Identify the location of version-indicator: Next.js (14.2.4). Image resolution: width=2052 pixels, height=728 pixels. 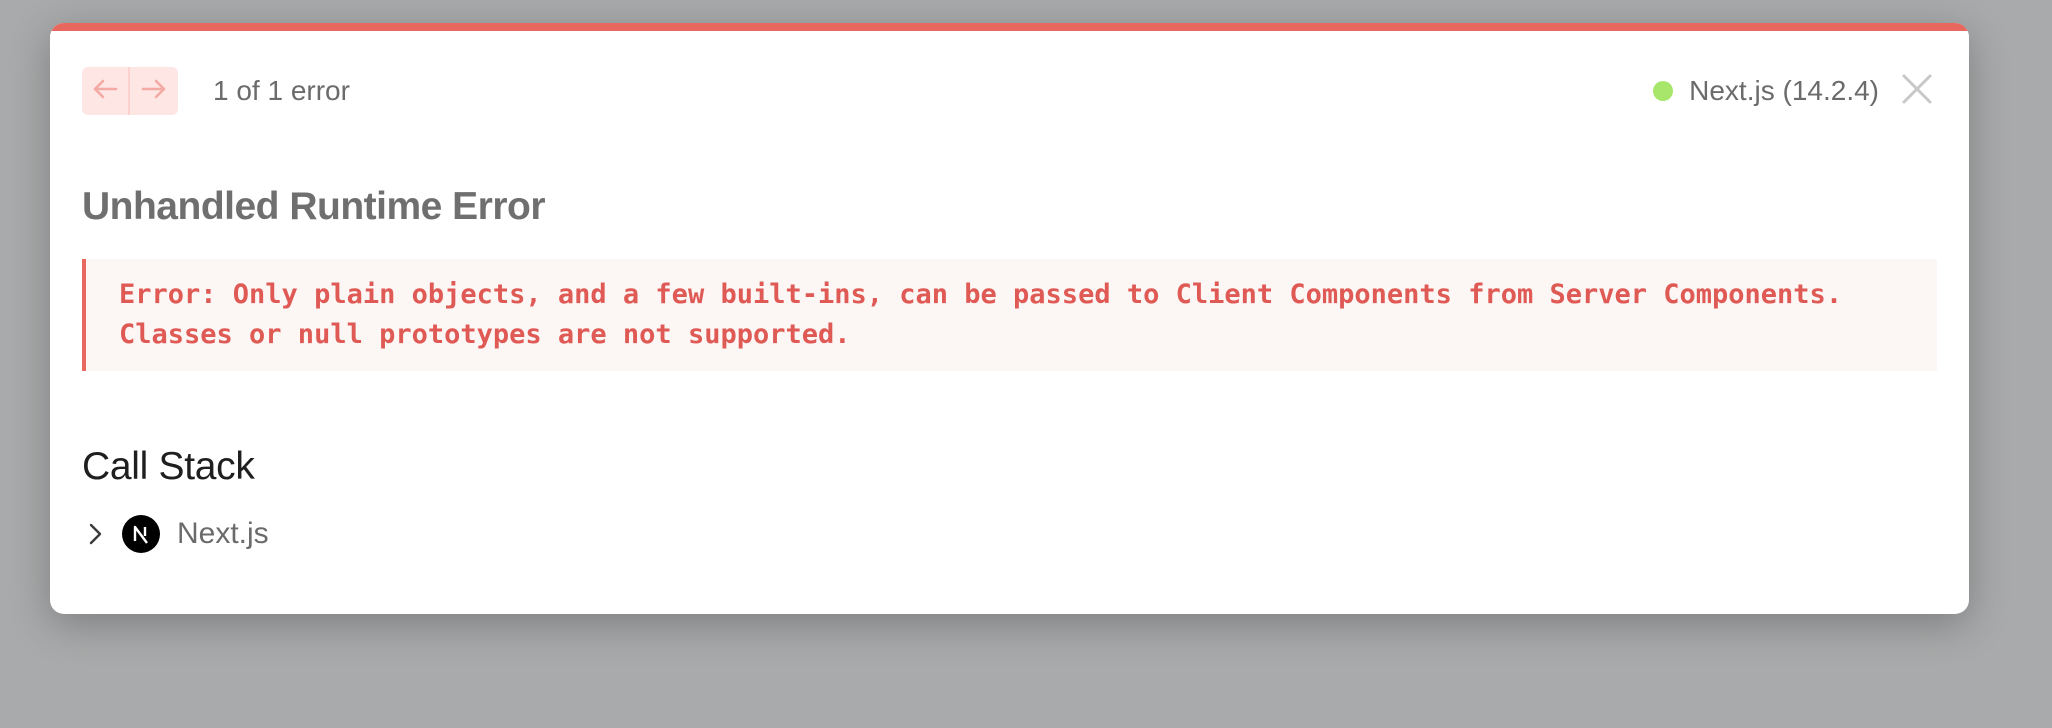
(1766, 91).